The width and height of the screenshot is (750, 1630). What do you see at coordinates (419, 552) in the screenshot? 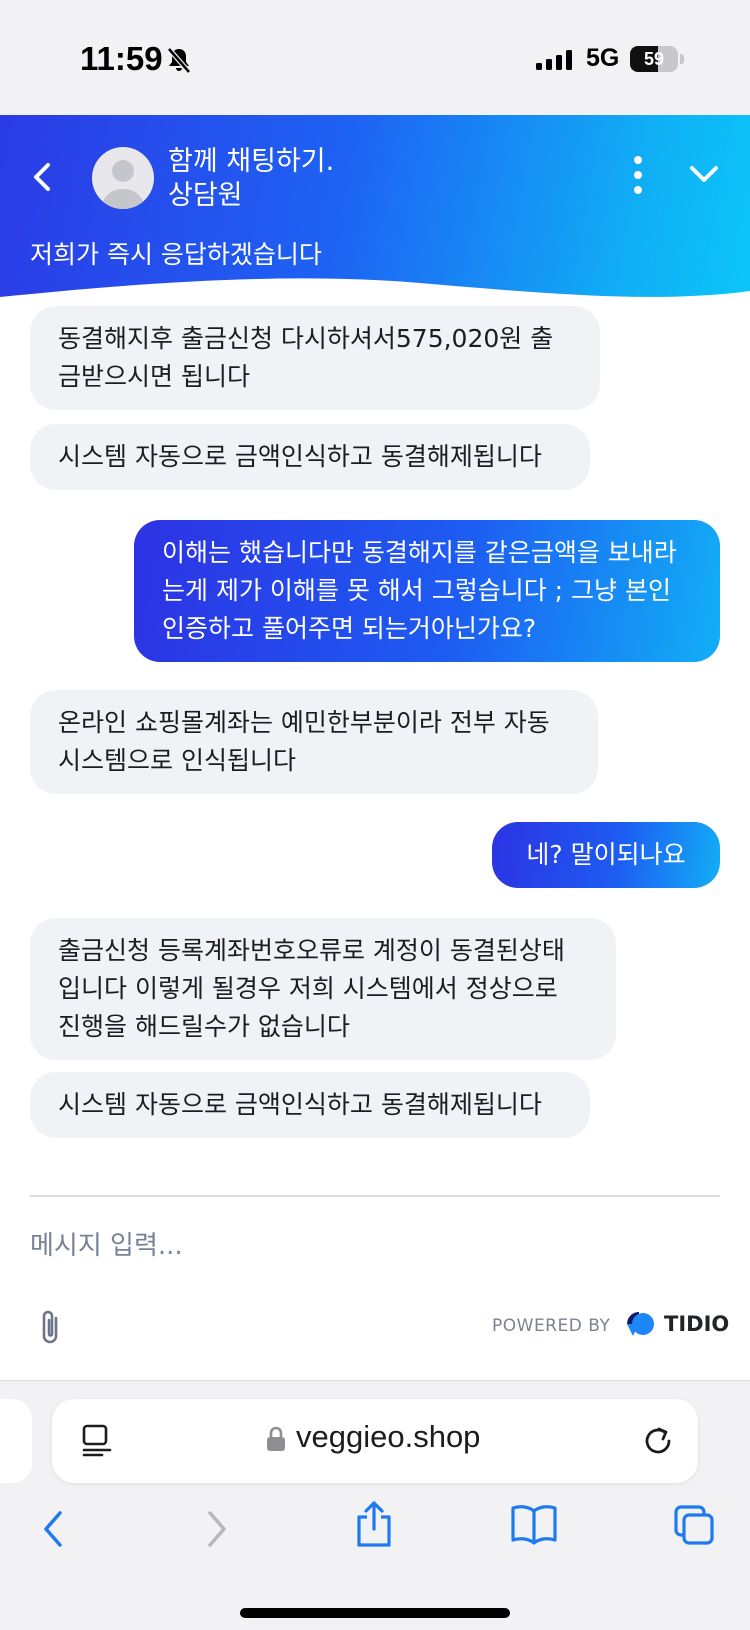
I see `message-line: 이해는 했습니다만 동결해지를 같은금액을 보내라` at bounding box center [419, 552].